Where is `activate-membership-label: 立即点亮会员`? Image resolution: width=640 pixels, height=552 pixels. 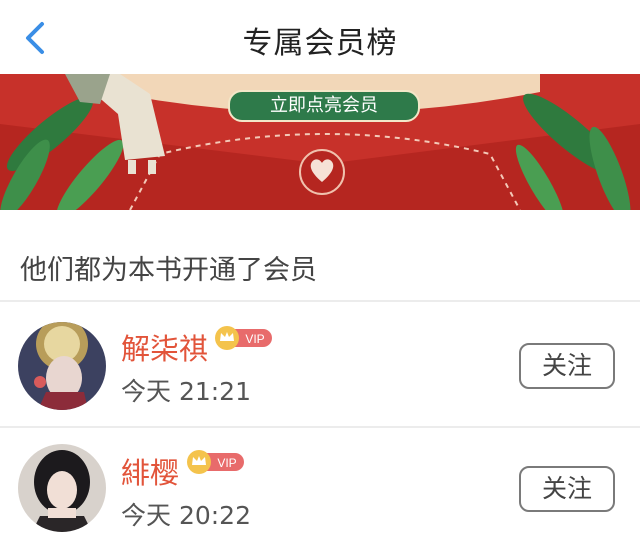
activate-membership-label: 立即点亮会员 is located at coordinates (324, 105).